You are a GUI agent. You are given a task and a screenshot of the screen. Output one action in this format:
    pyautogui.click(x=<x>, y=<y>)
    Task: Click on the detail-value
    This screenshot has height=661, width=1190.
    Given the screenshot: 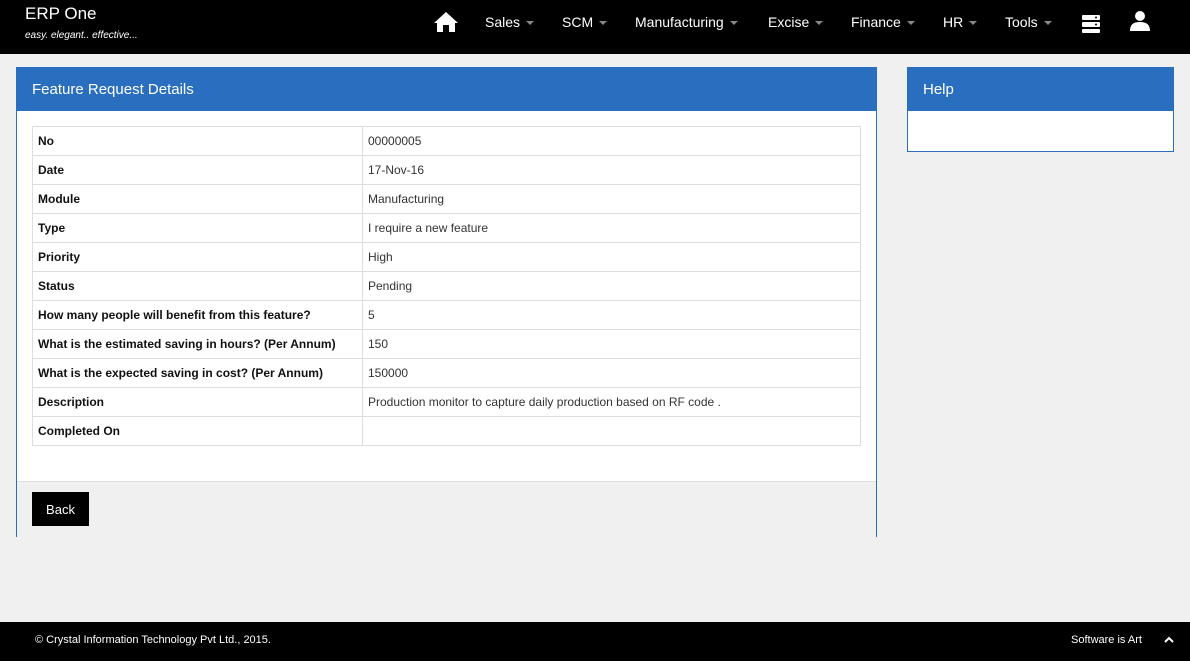 What is the action you would take?
    pyautogui.click(x=611, y=431)
    